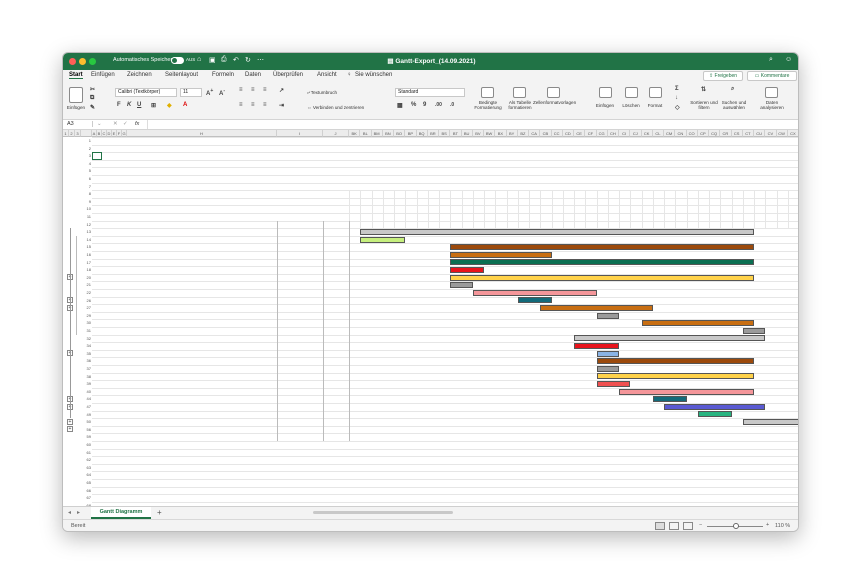 This screenshot has height=584, width=860. What do you see at coordinates (568, 133) in the screenshot?
I see `column-header: CD` at bounding box center [568, 133].